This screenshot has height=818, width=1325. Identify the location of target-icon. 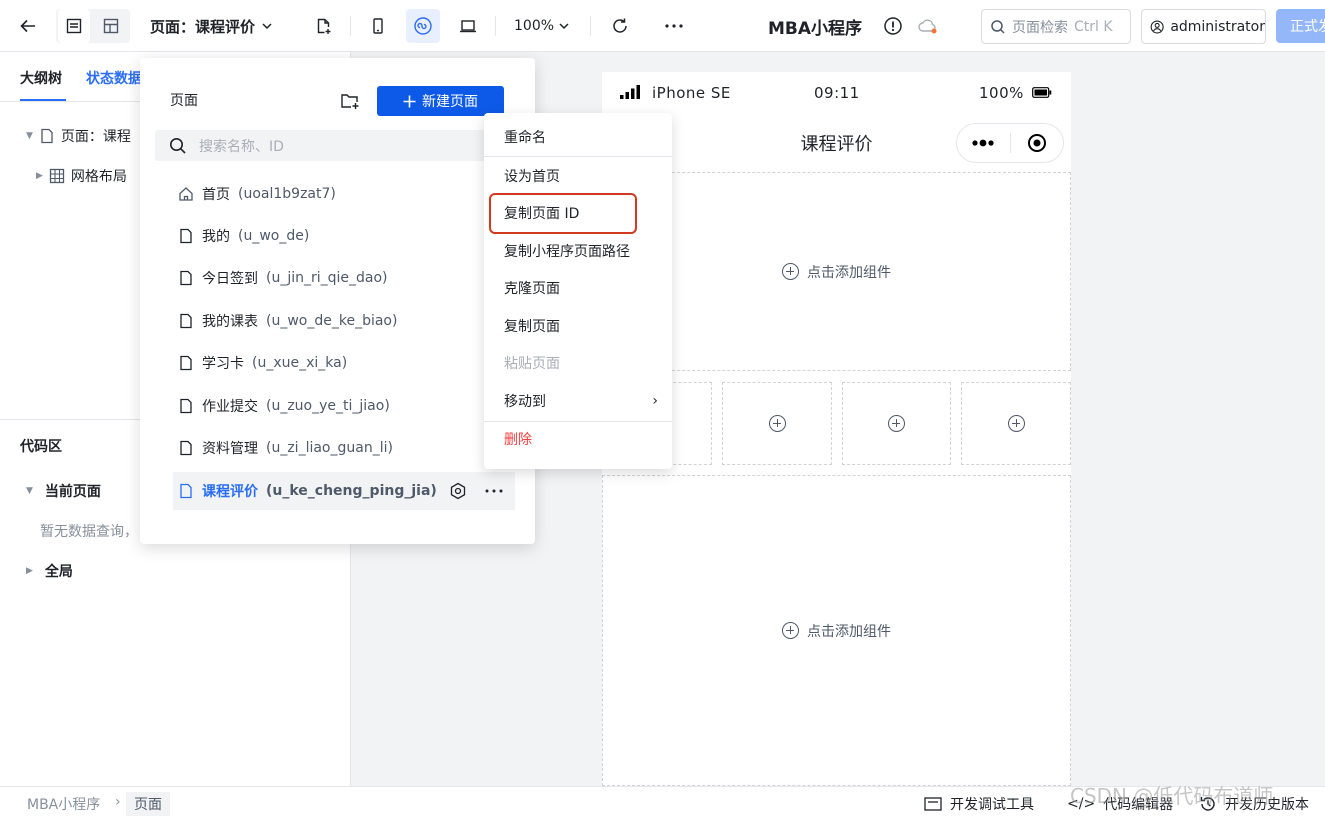
(1036, 143).